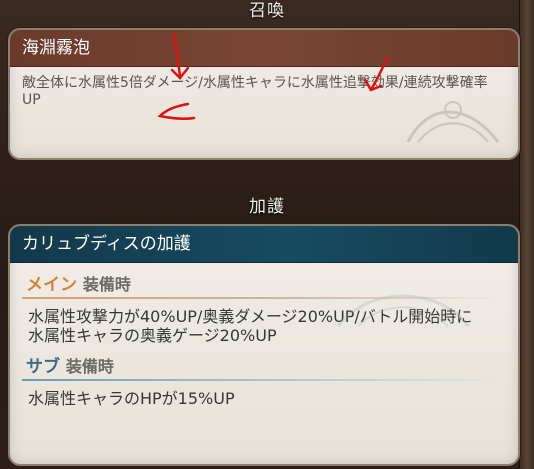 The image size is (534, 469). Describe the element at coordinates (526, 234) in the screenshot. I see `scroll-rail` at that location.